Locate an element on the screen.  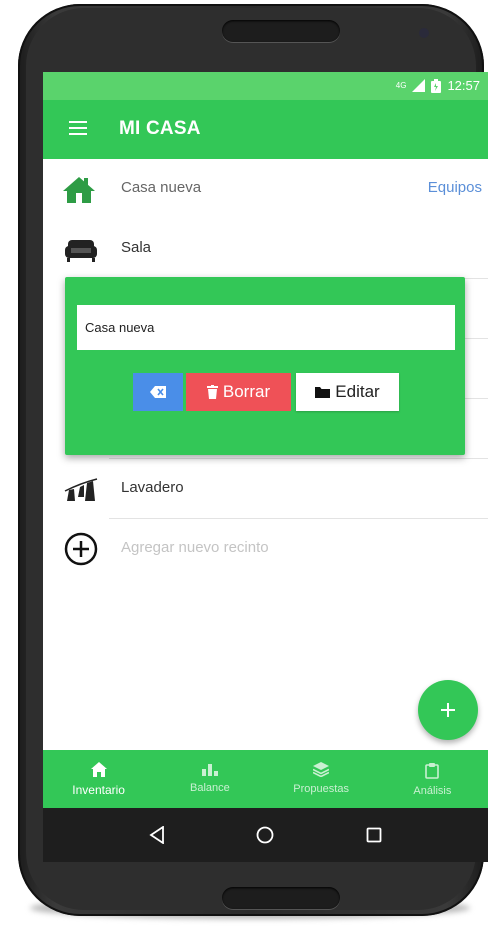
nav-label: Propuestas is located at coordinates (321, 789).